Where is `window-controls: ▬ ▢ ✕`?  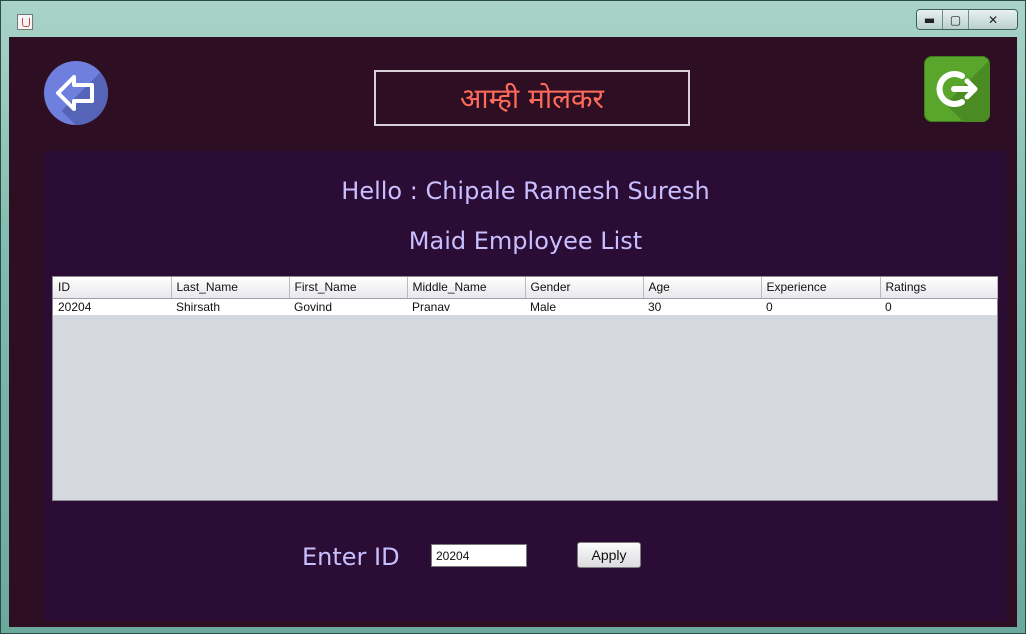
window-controls: ▬ ▢ ✕ is located at coordinates (967, 19).